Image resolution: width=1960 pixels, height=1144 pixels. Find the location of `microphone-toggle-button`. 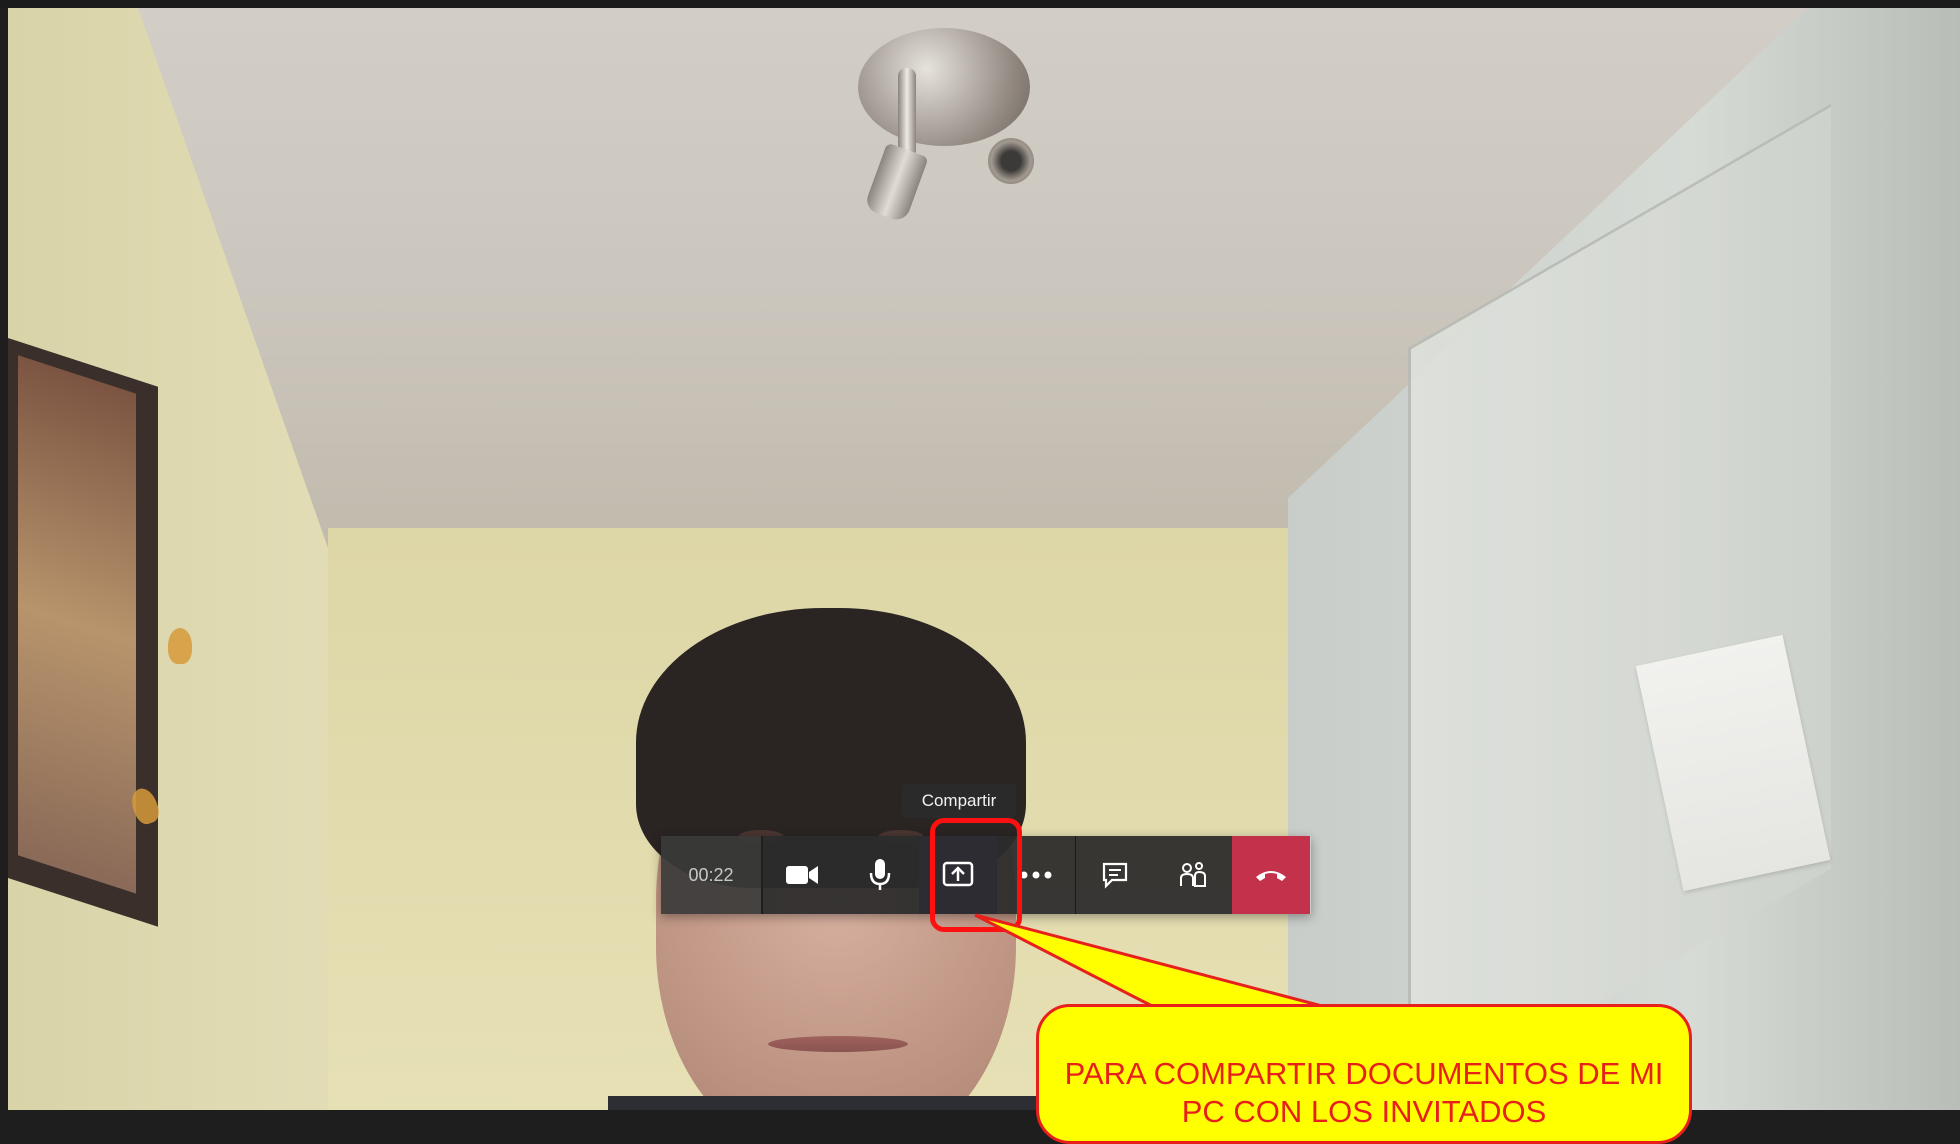

microphone-toggle-button is located at coordinates (880, 875).